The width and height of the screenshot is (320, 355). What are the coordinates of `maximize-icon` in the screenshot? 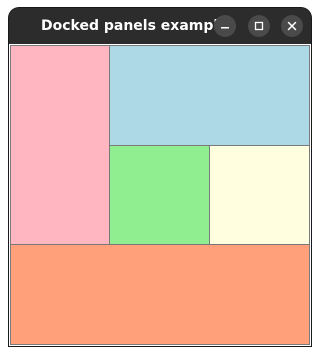 It's located at (259, 26).